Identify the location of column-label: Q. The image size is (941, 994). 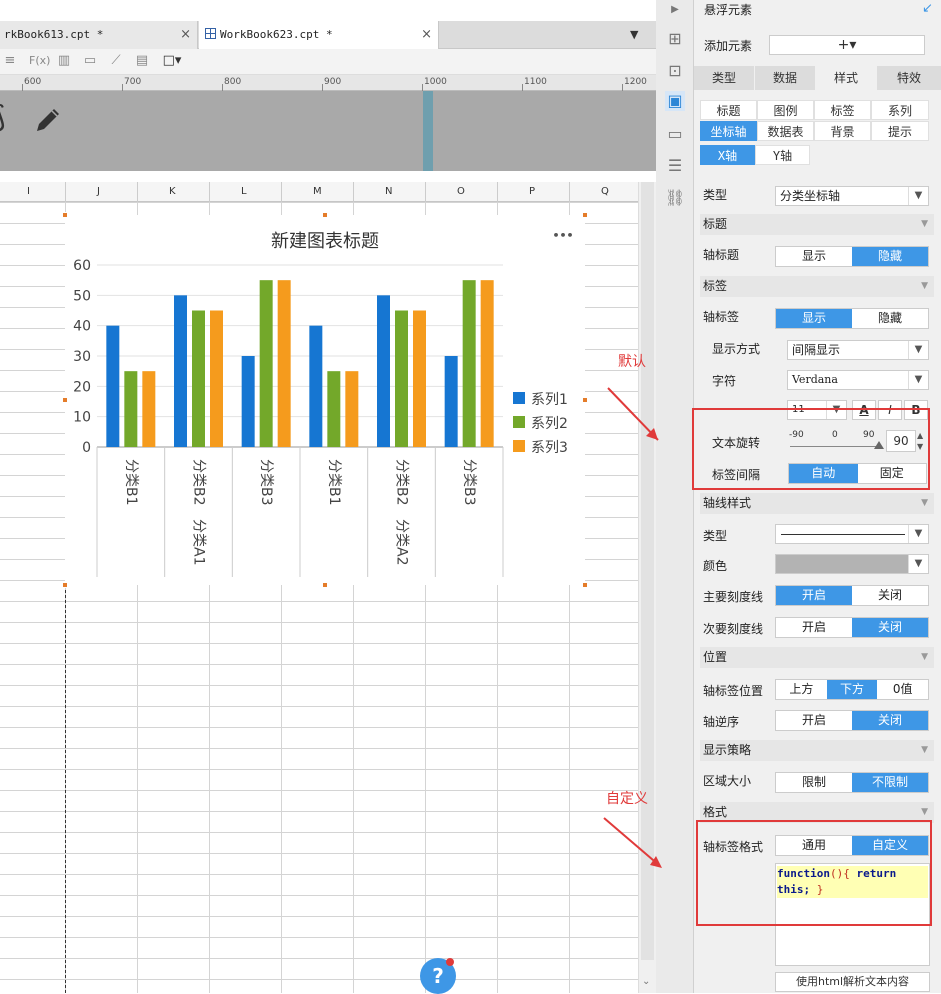
(605, 191).